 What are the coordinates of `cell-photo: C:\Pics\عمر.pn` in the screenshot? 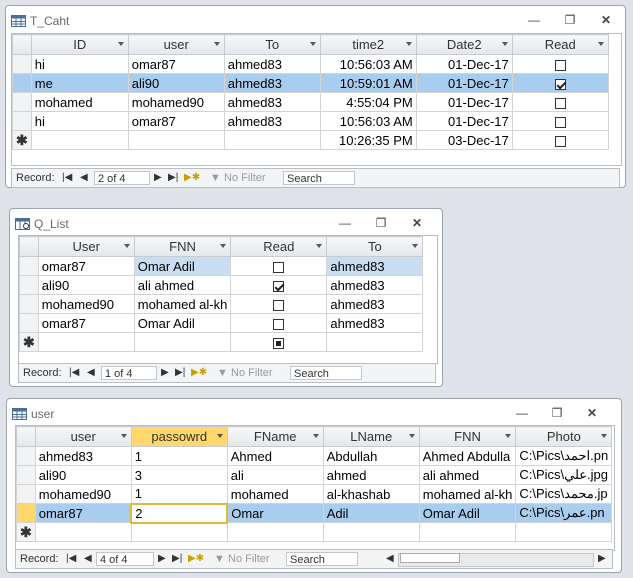 It's located at (564, 513).